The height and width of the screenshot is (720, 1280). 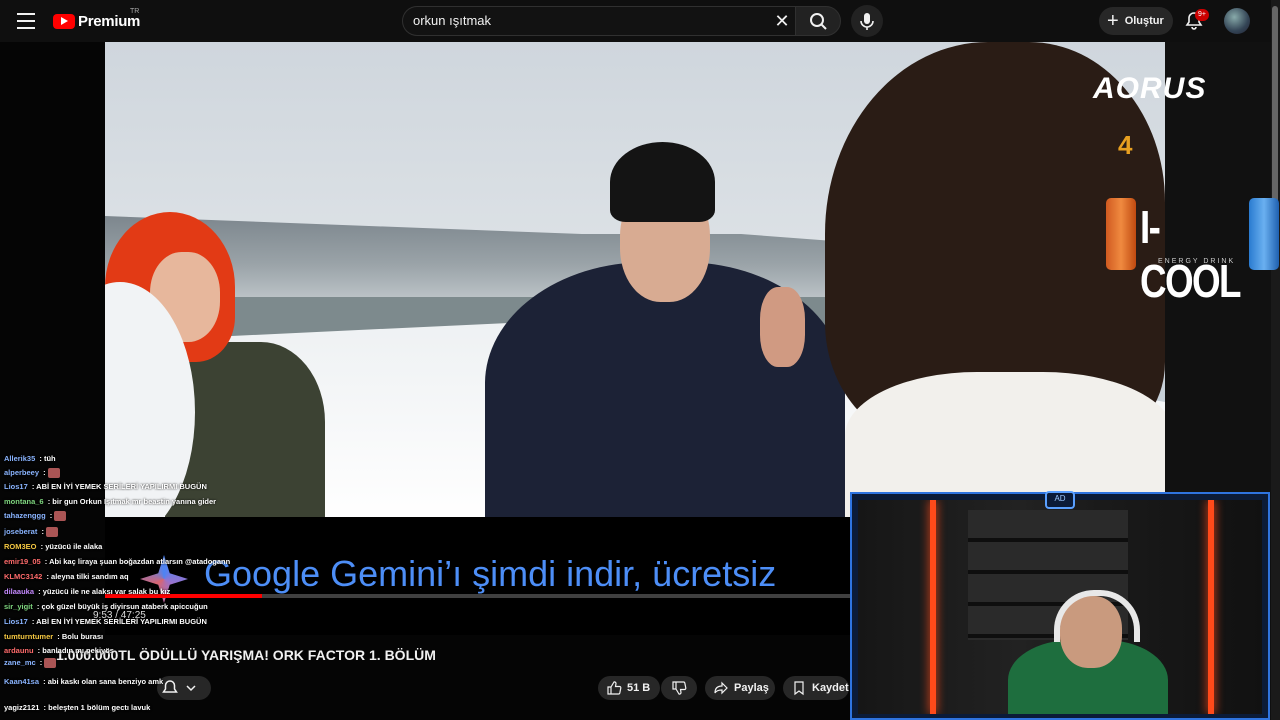 I want to click on chat-text: Bolu burası, so click(x=82, y=636).